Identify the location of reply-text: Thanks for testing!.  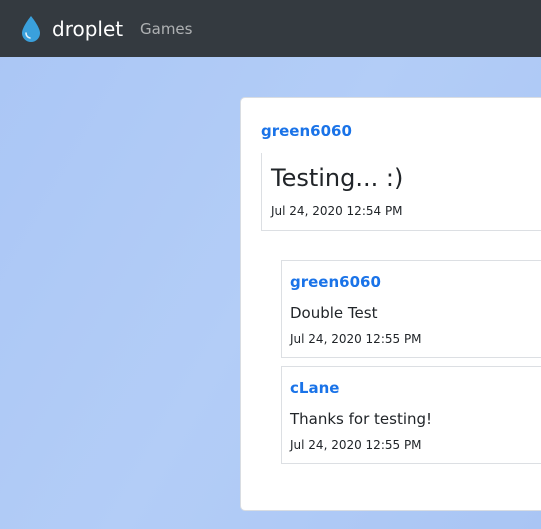
(361, 419).